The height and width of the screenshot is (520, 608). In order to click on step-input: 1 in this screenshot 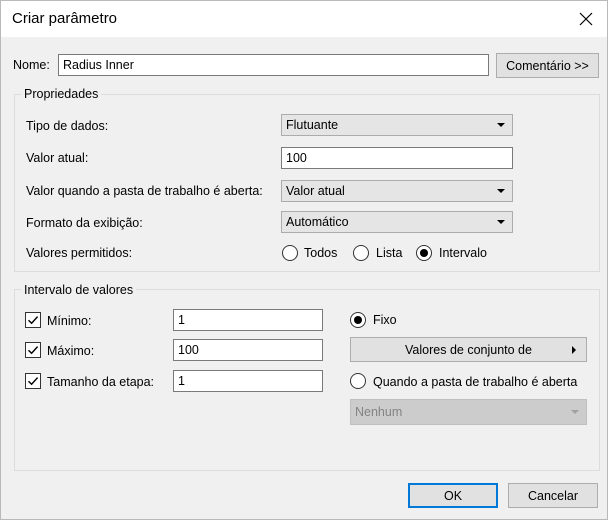, I will do `click(248, 381)`.